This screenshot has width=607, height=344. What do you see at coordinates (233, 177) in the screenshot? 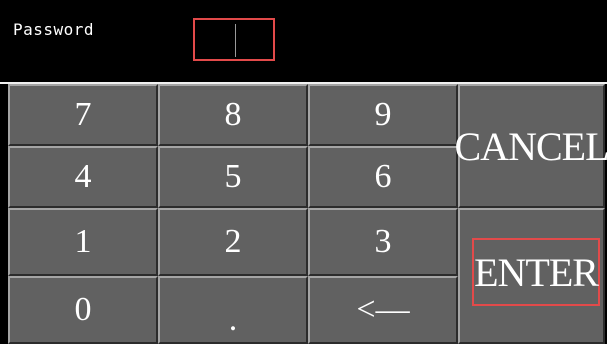
I see `key-5: 5` at bounding box center [233, 177].